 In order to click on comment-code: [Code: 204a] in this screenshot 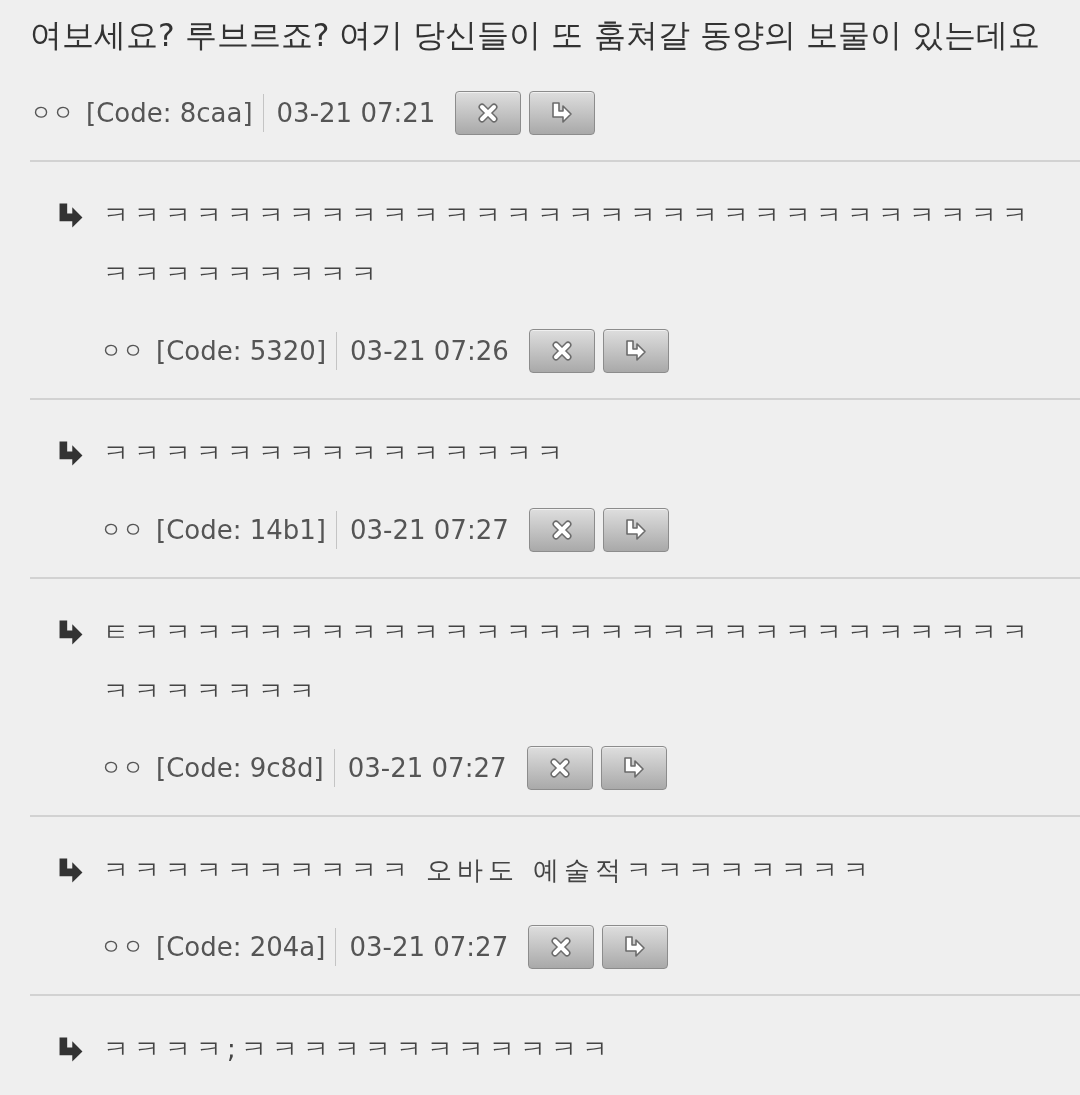, I will do `click(241, 947)`.